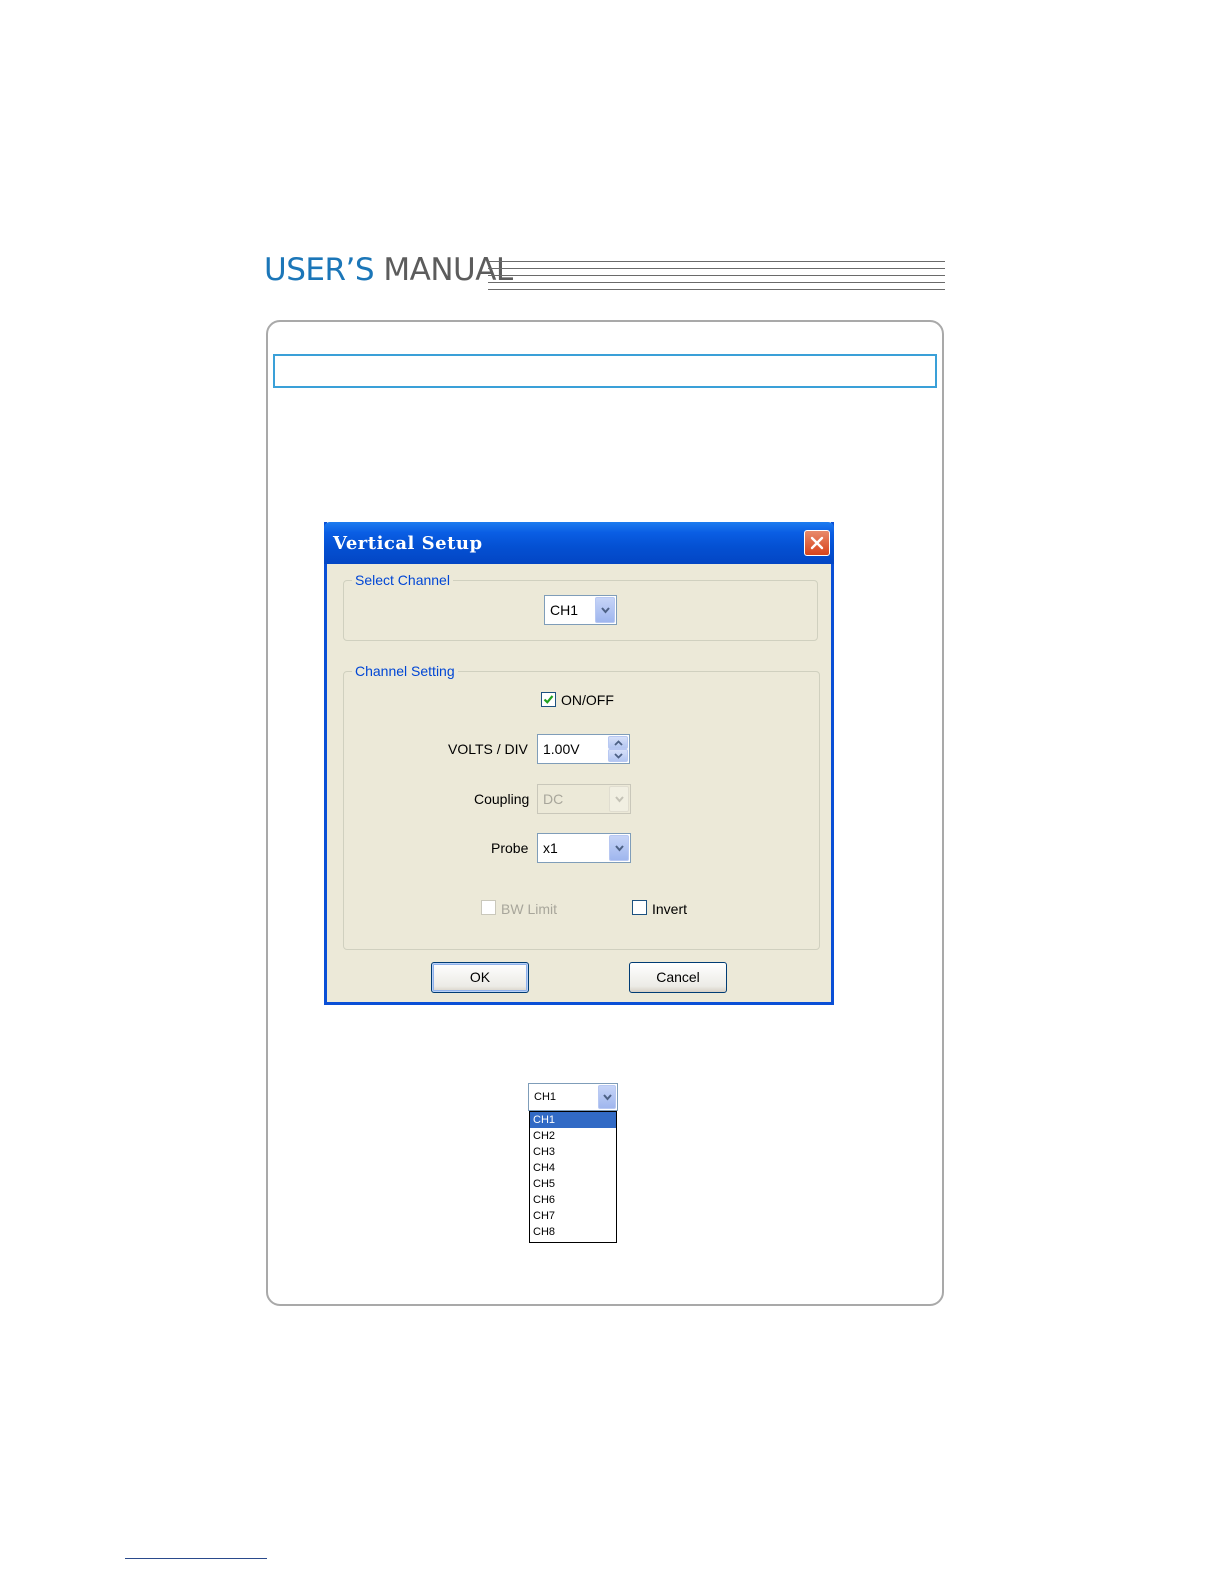  I want to click on invert-label: Invert, so click(670, 909).